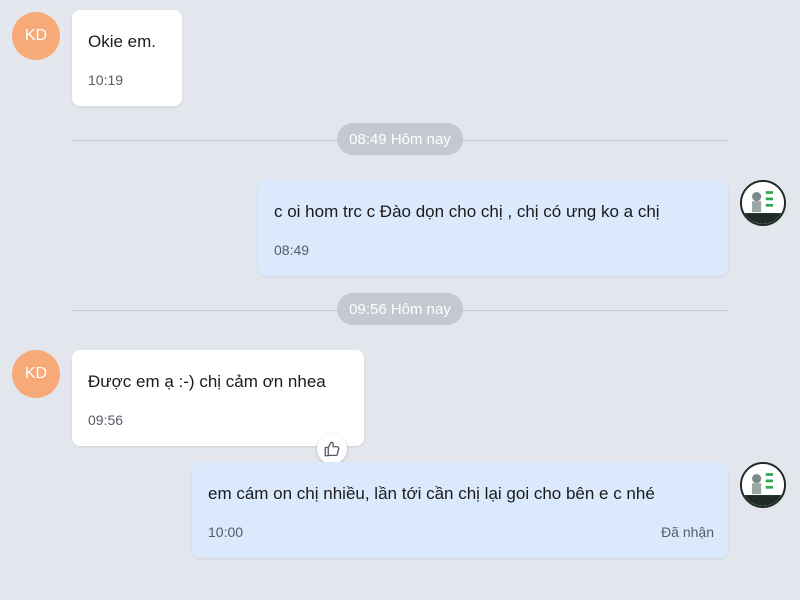  What do you see at coordinates (226, 532) in the screenshot?
I see `message-time: 10:00` at bounding box center [226, 532].